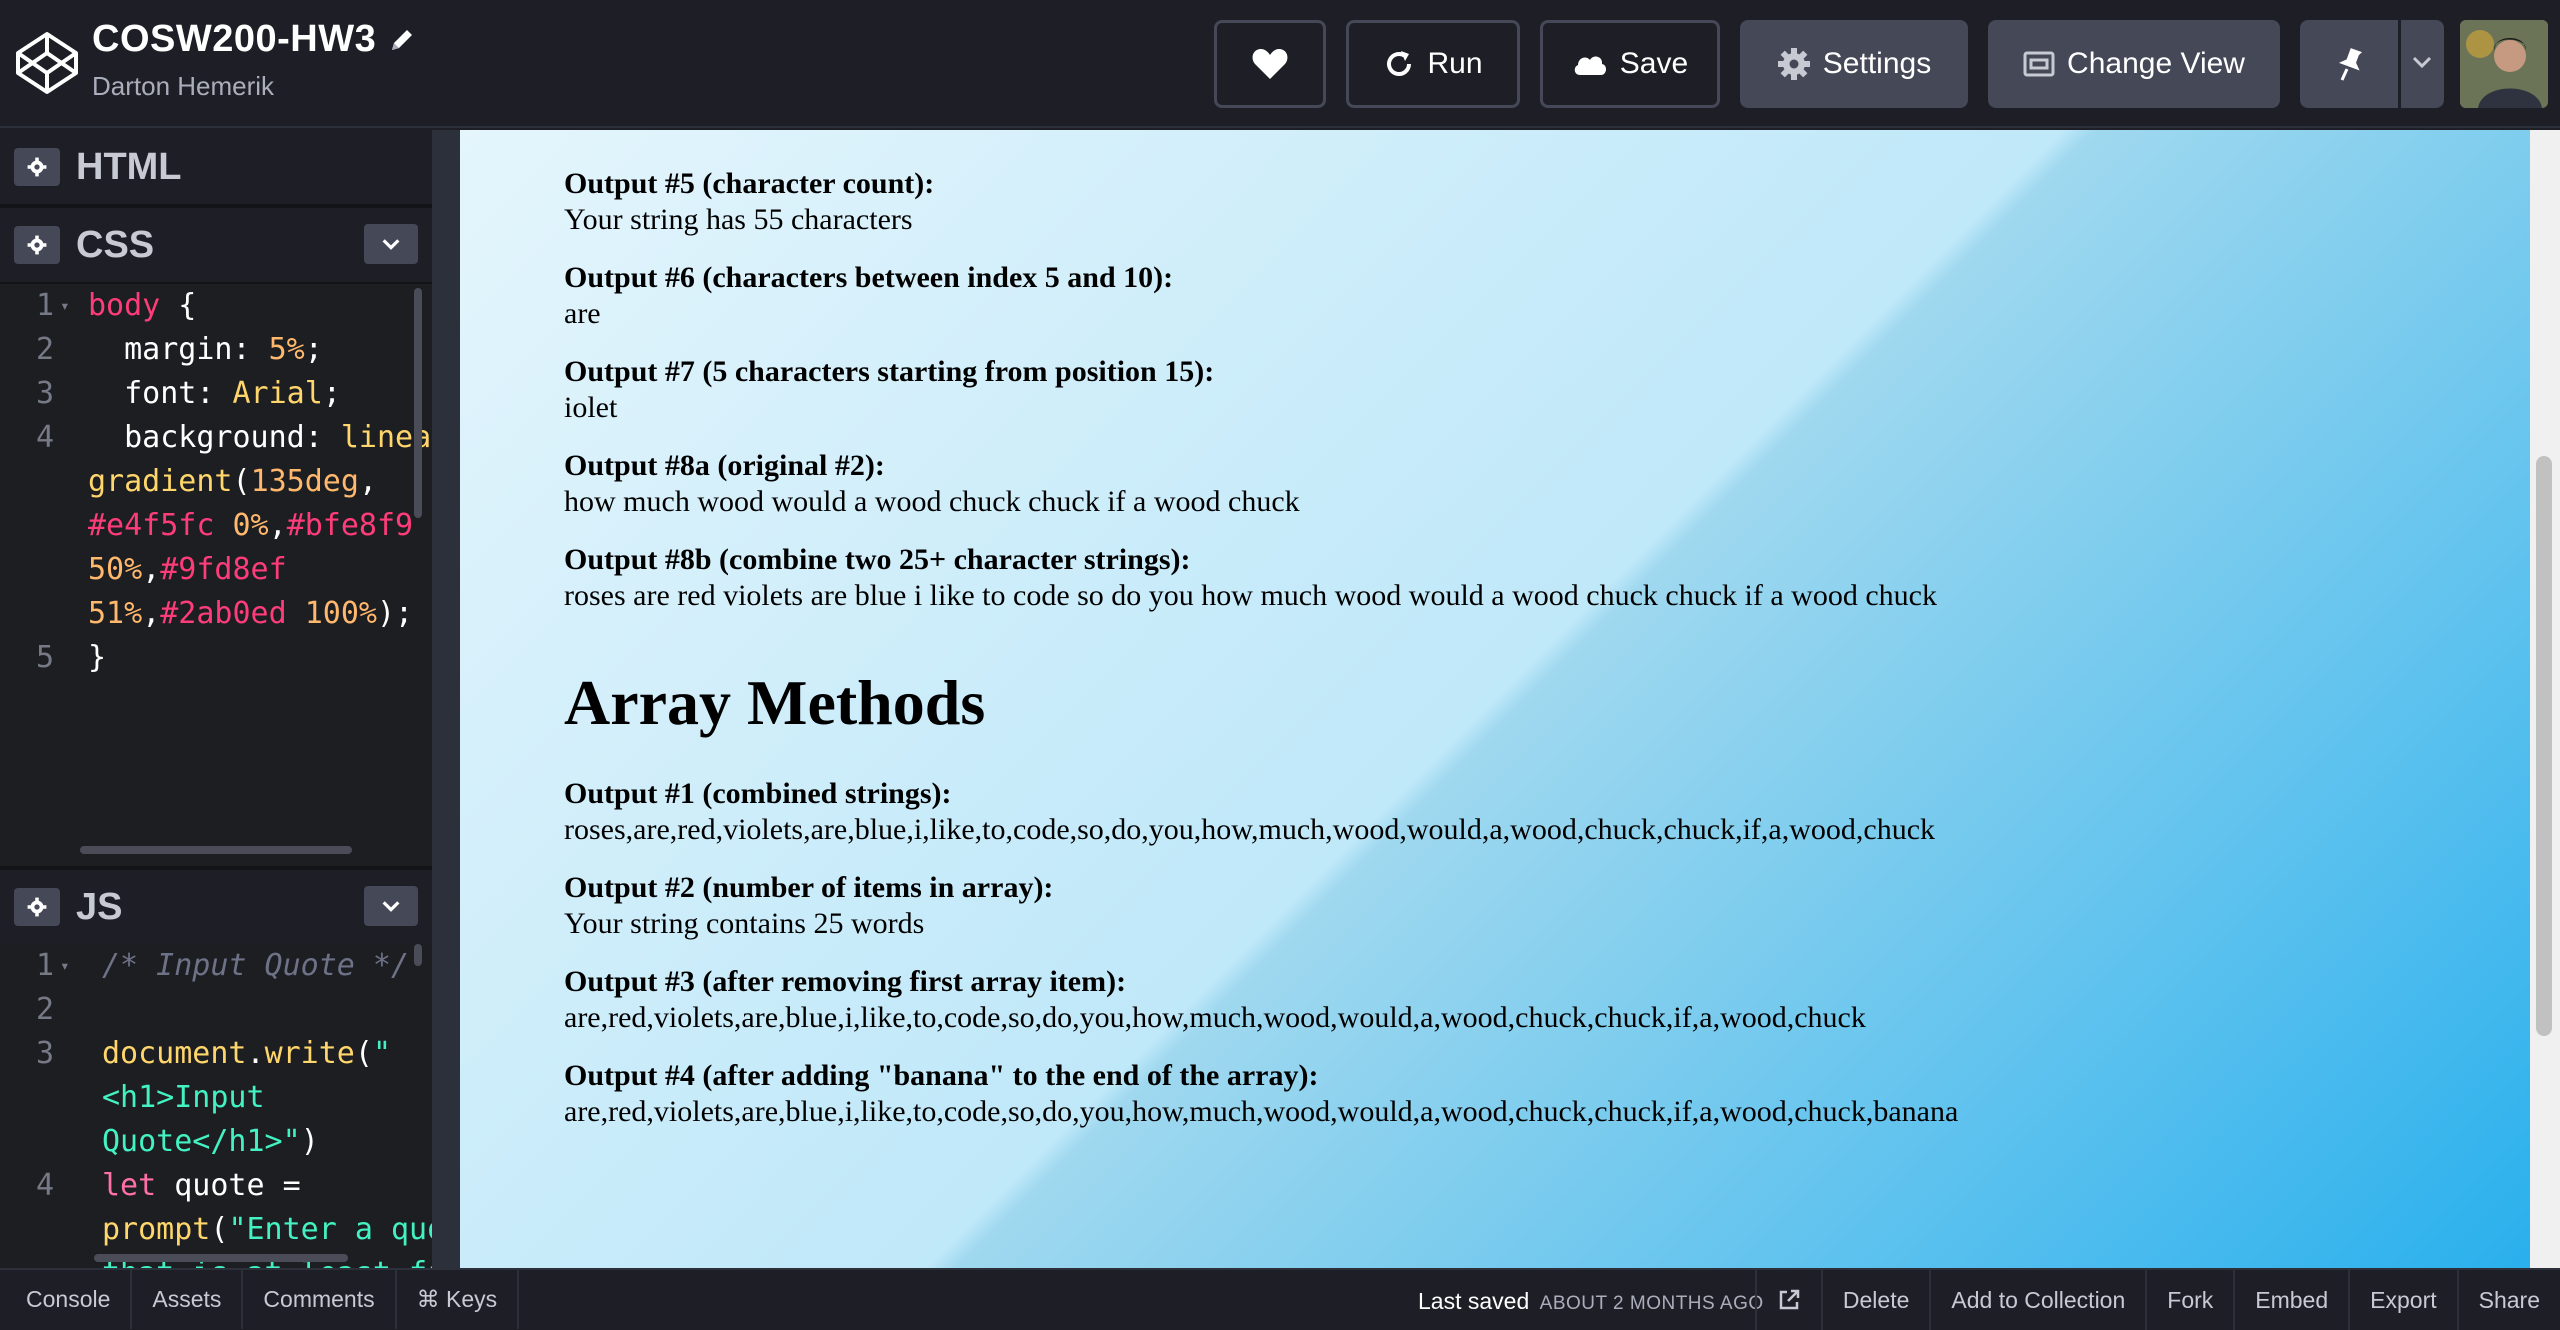 Image resolution: width=2560 pixels, height=1330 pixels. Describe the element at coordinates (44, 1009) in the screenshot. I see `line-number: 2` at that location.